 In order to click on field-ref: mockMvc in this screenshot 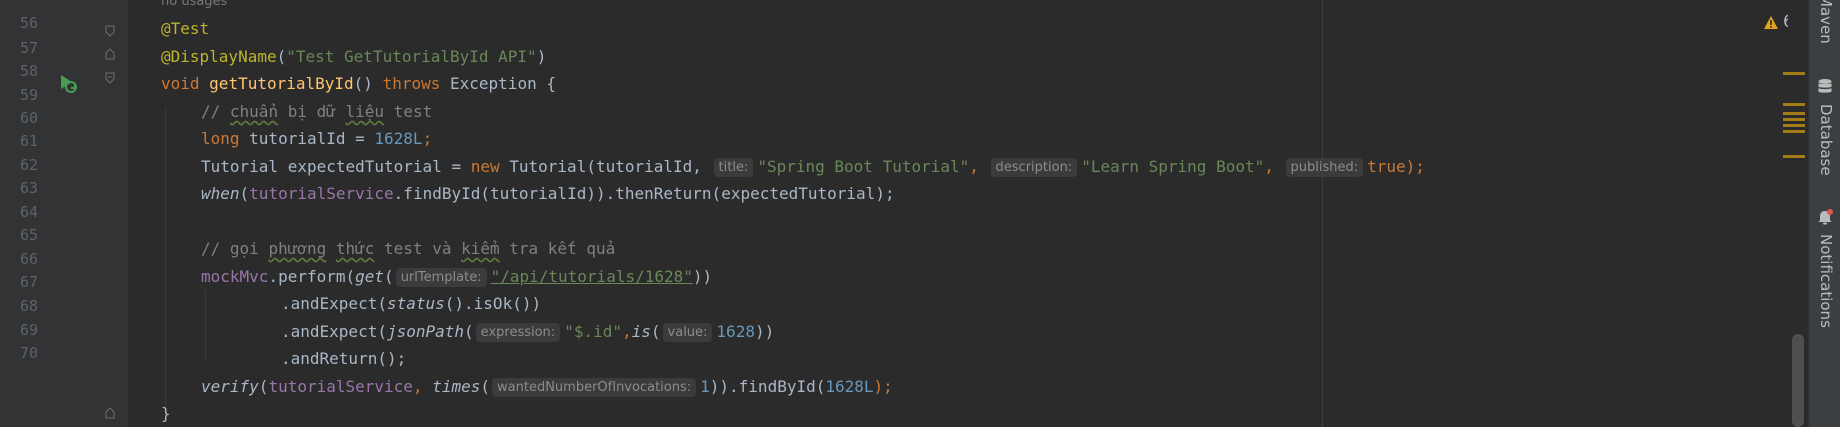, I will do `click(235, 276)`.